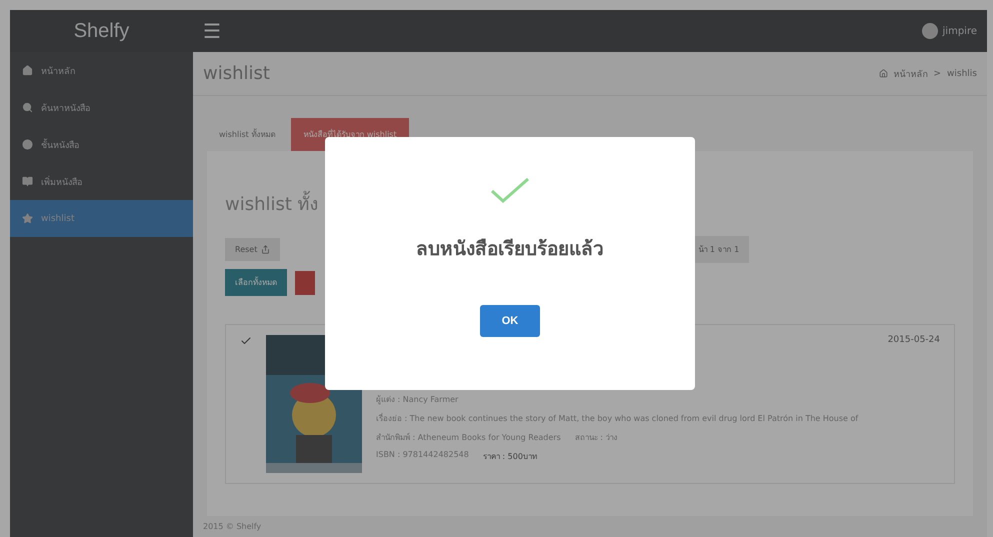 The image size is (993, 537). I want to click on book-icon, so click(27, 181).